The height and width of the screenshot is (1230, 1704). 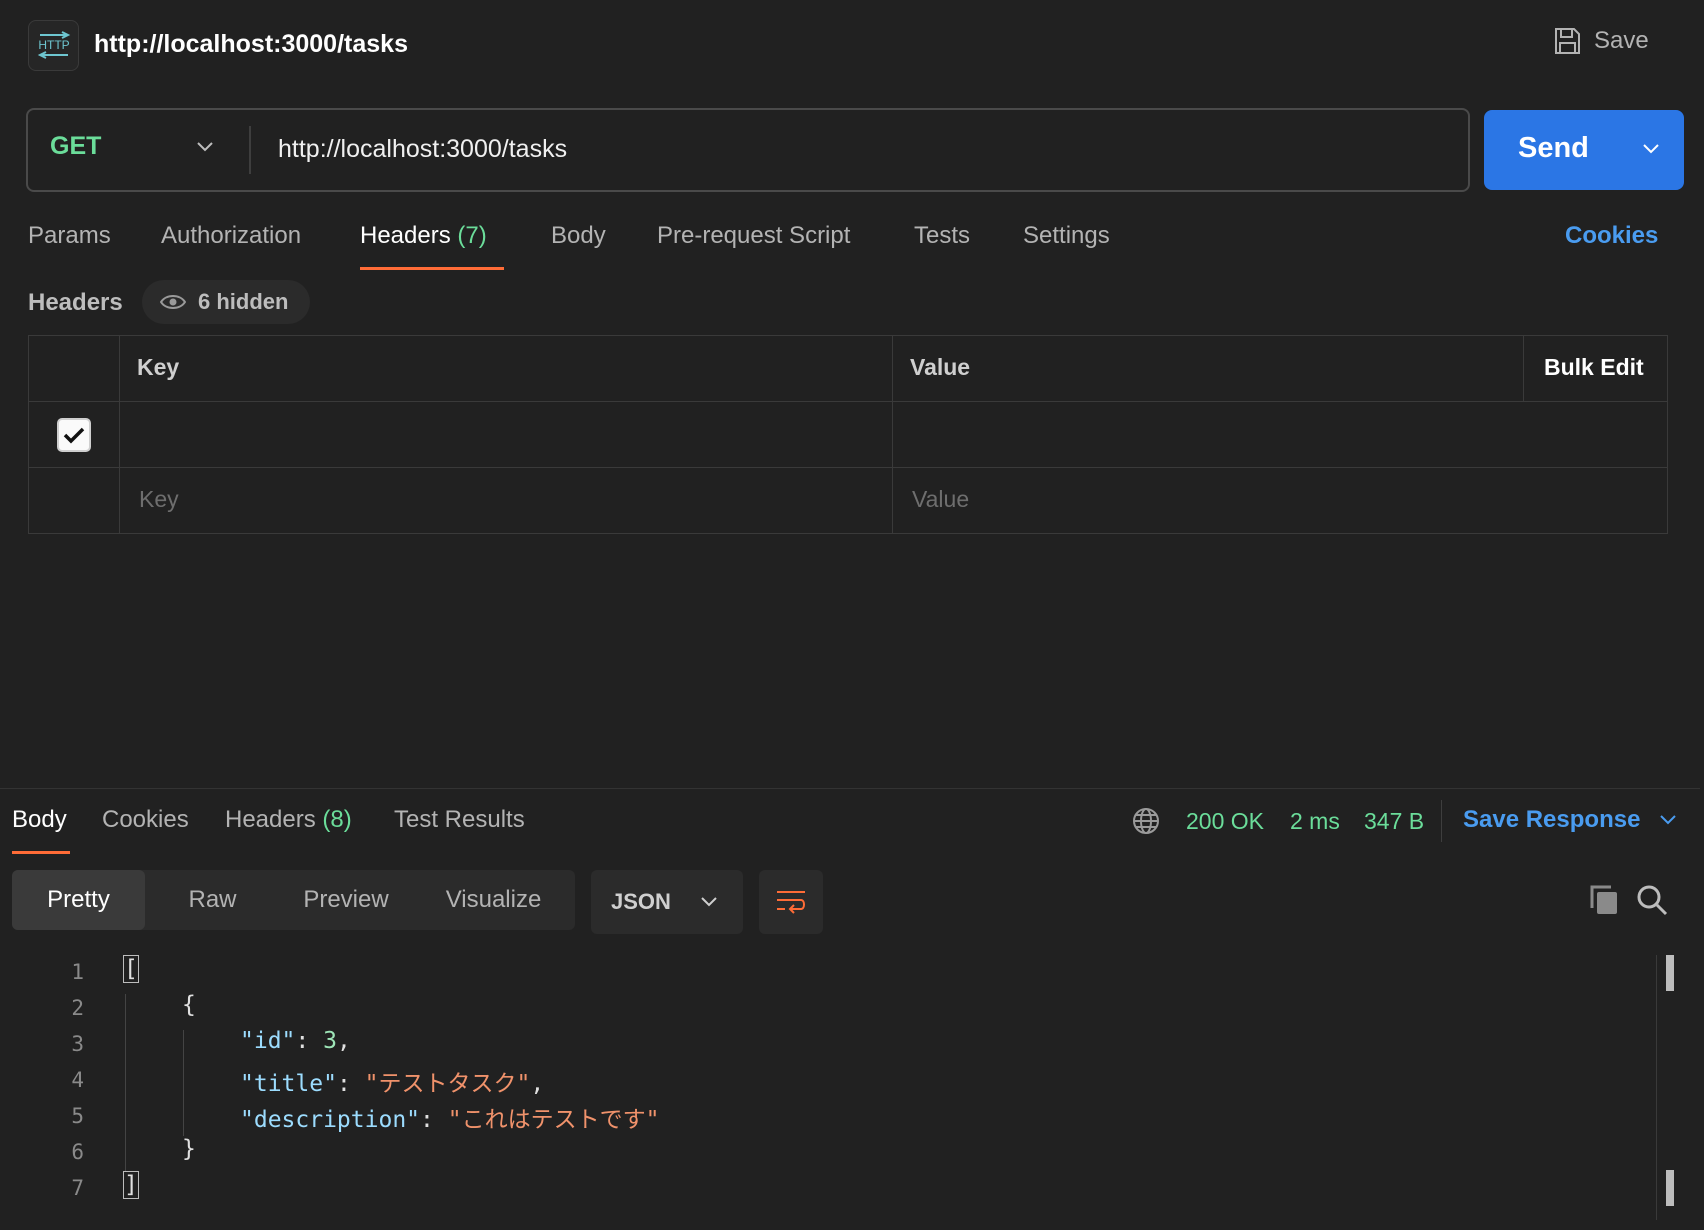 I want to click on format-value: JSON, so click(x=641, y=901).